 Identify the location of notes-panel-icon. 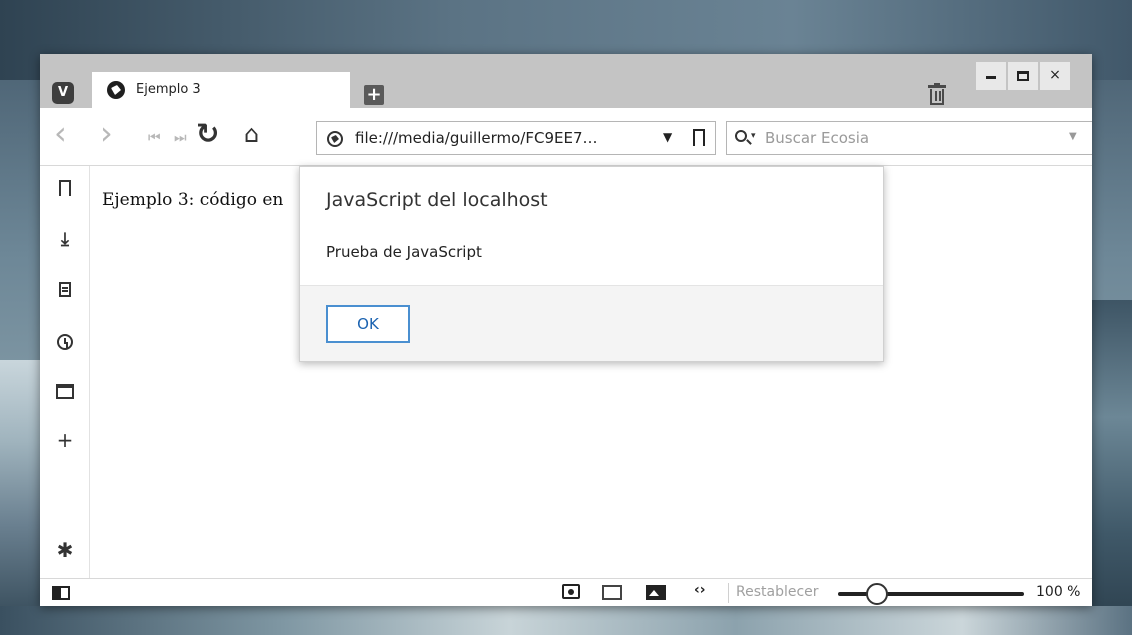
(65, 290).